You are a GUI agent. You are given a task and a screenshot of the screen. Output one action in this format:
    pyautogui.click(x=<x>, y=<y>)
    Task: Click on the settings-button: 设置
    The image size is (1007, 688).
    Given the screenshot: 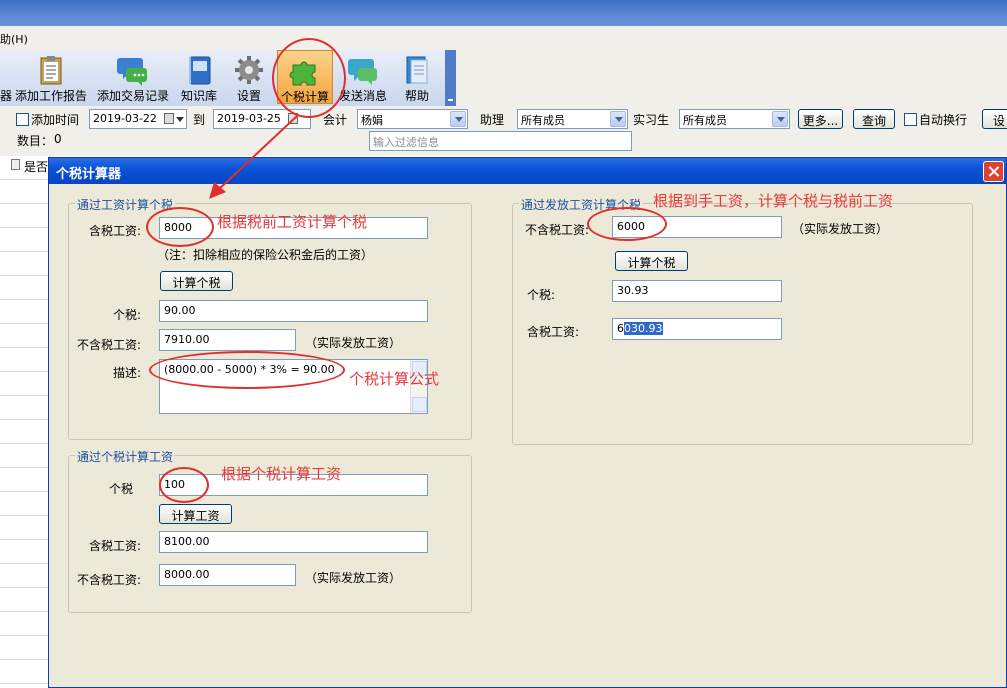 What is the action you would take?
    pyautogui.click(x=249, y=77)
    